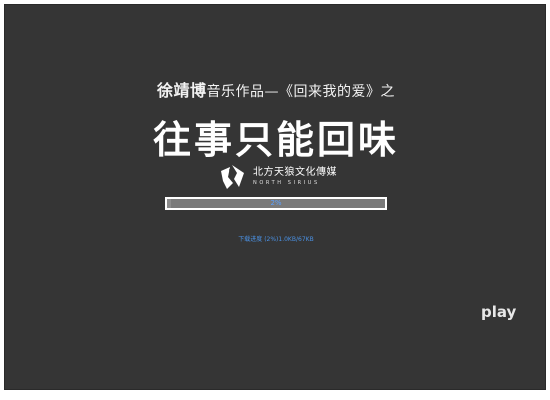 Image resolution: width=550 pixels, height=400 pixels. What do you see at coordinates (275, 139) in the screenshot?
I see `page-title: 往事只能回味` at bounding box center [275, 139].